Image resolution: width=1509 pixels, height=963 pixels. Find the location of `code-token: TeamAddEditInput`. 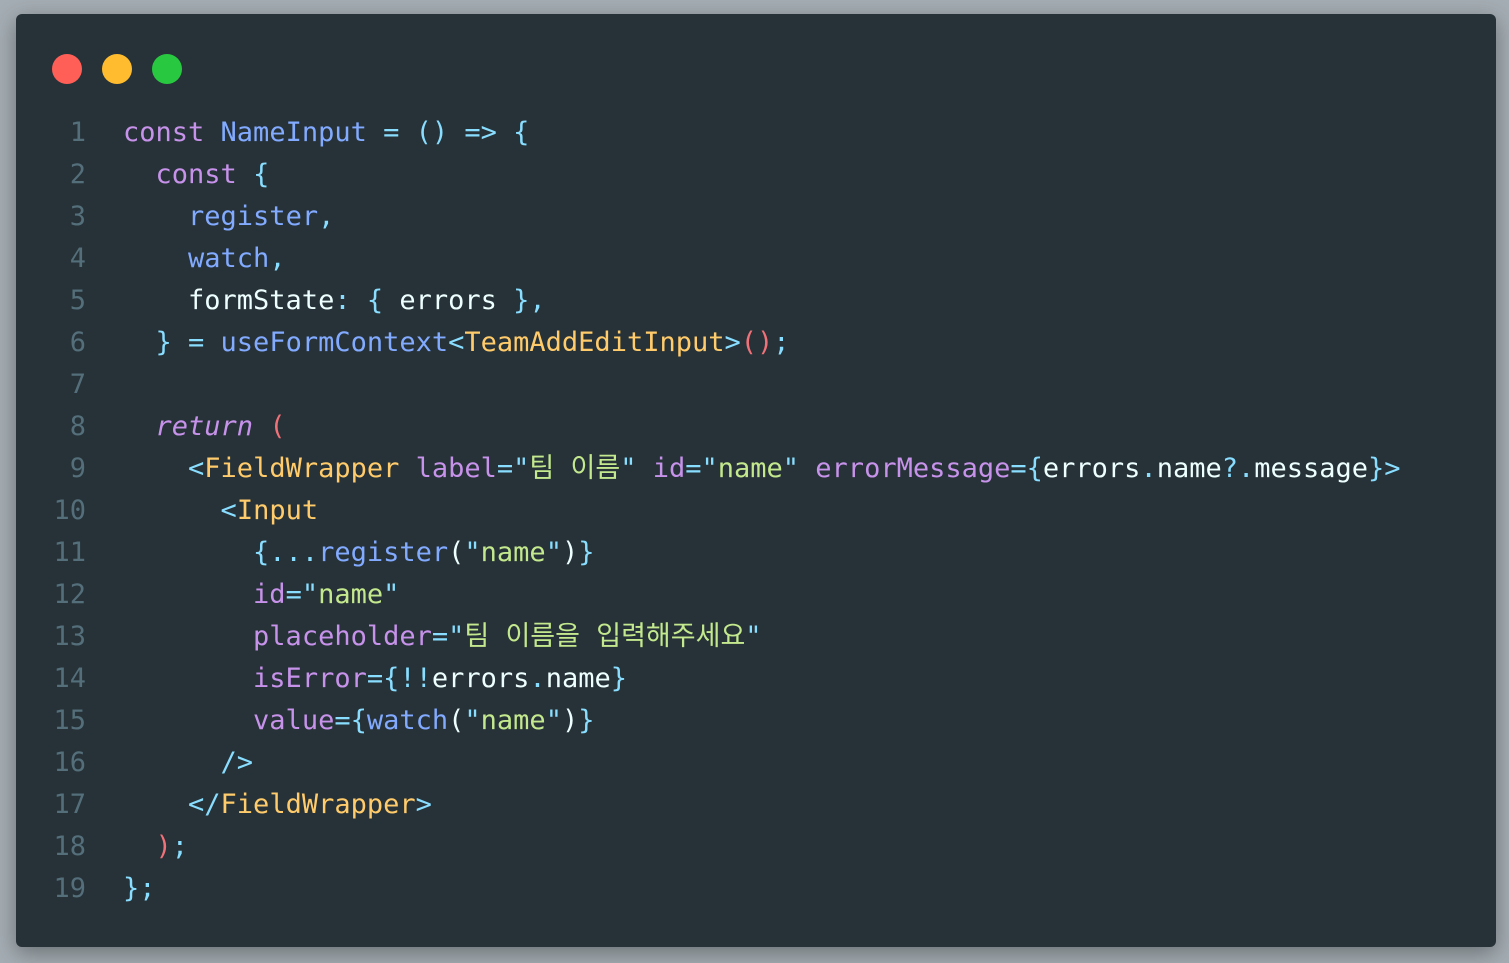

code-token: TeamAddEditInput is located at coordinates (594, 342).